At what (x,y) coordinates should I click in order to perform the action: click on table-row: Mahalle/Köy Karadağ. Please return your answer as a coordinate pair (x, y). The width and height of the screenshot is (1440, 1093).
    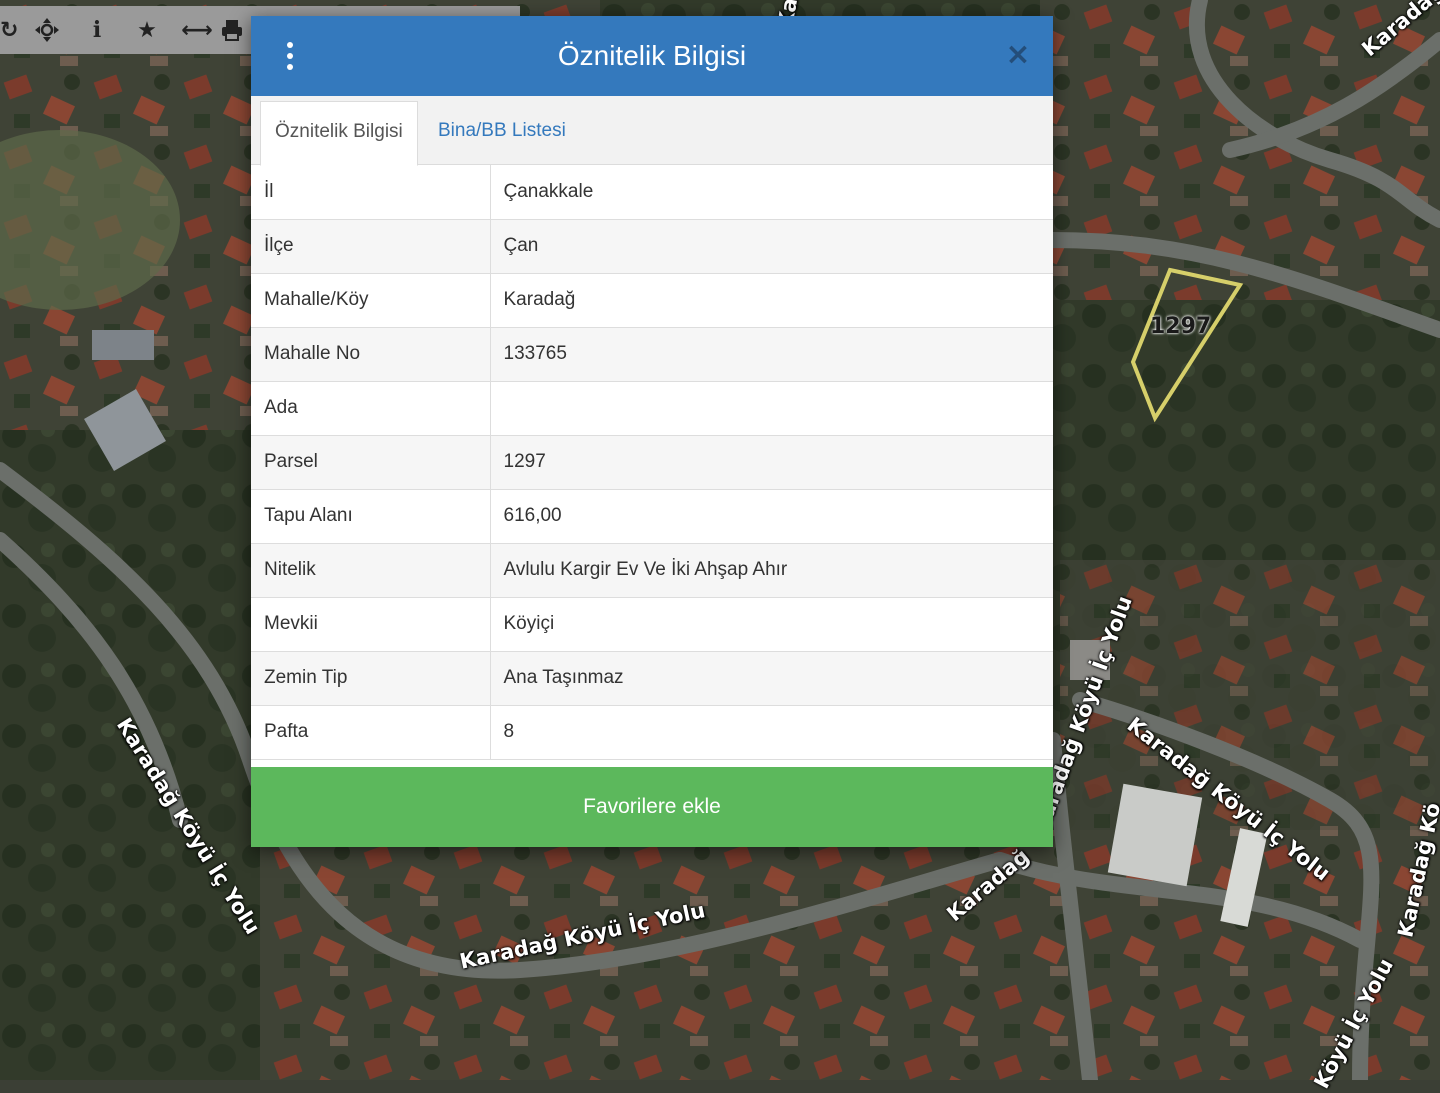
    Looking at the image, I should click on (652, 300).